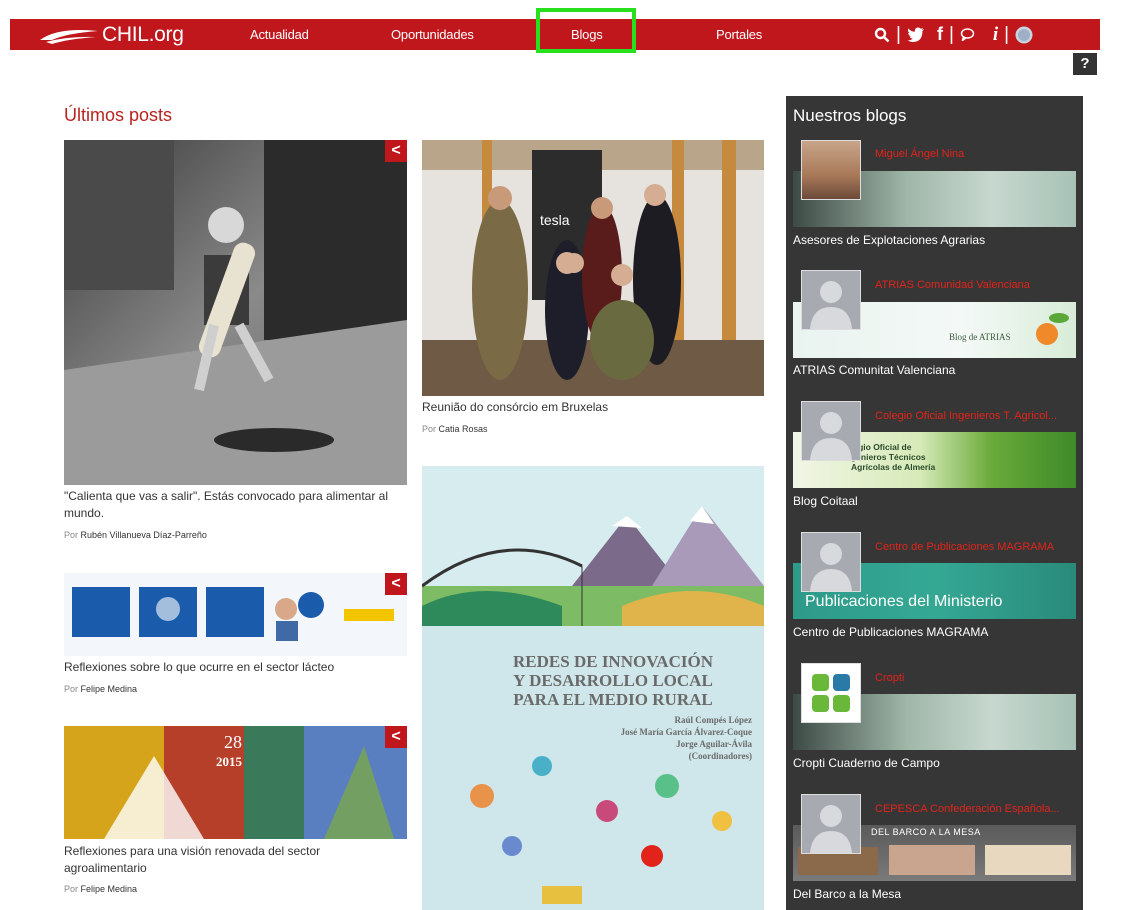 This screenshot has width=1131, height=910. I want to click on painting-graphic: 28 2015, so click(235, 782).